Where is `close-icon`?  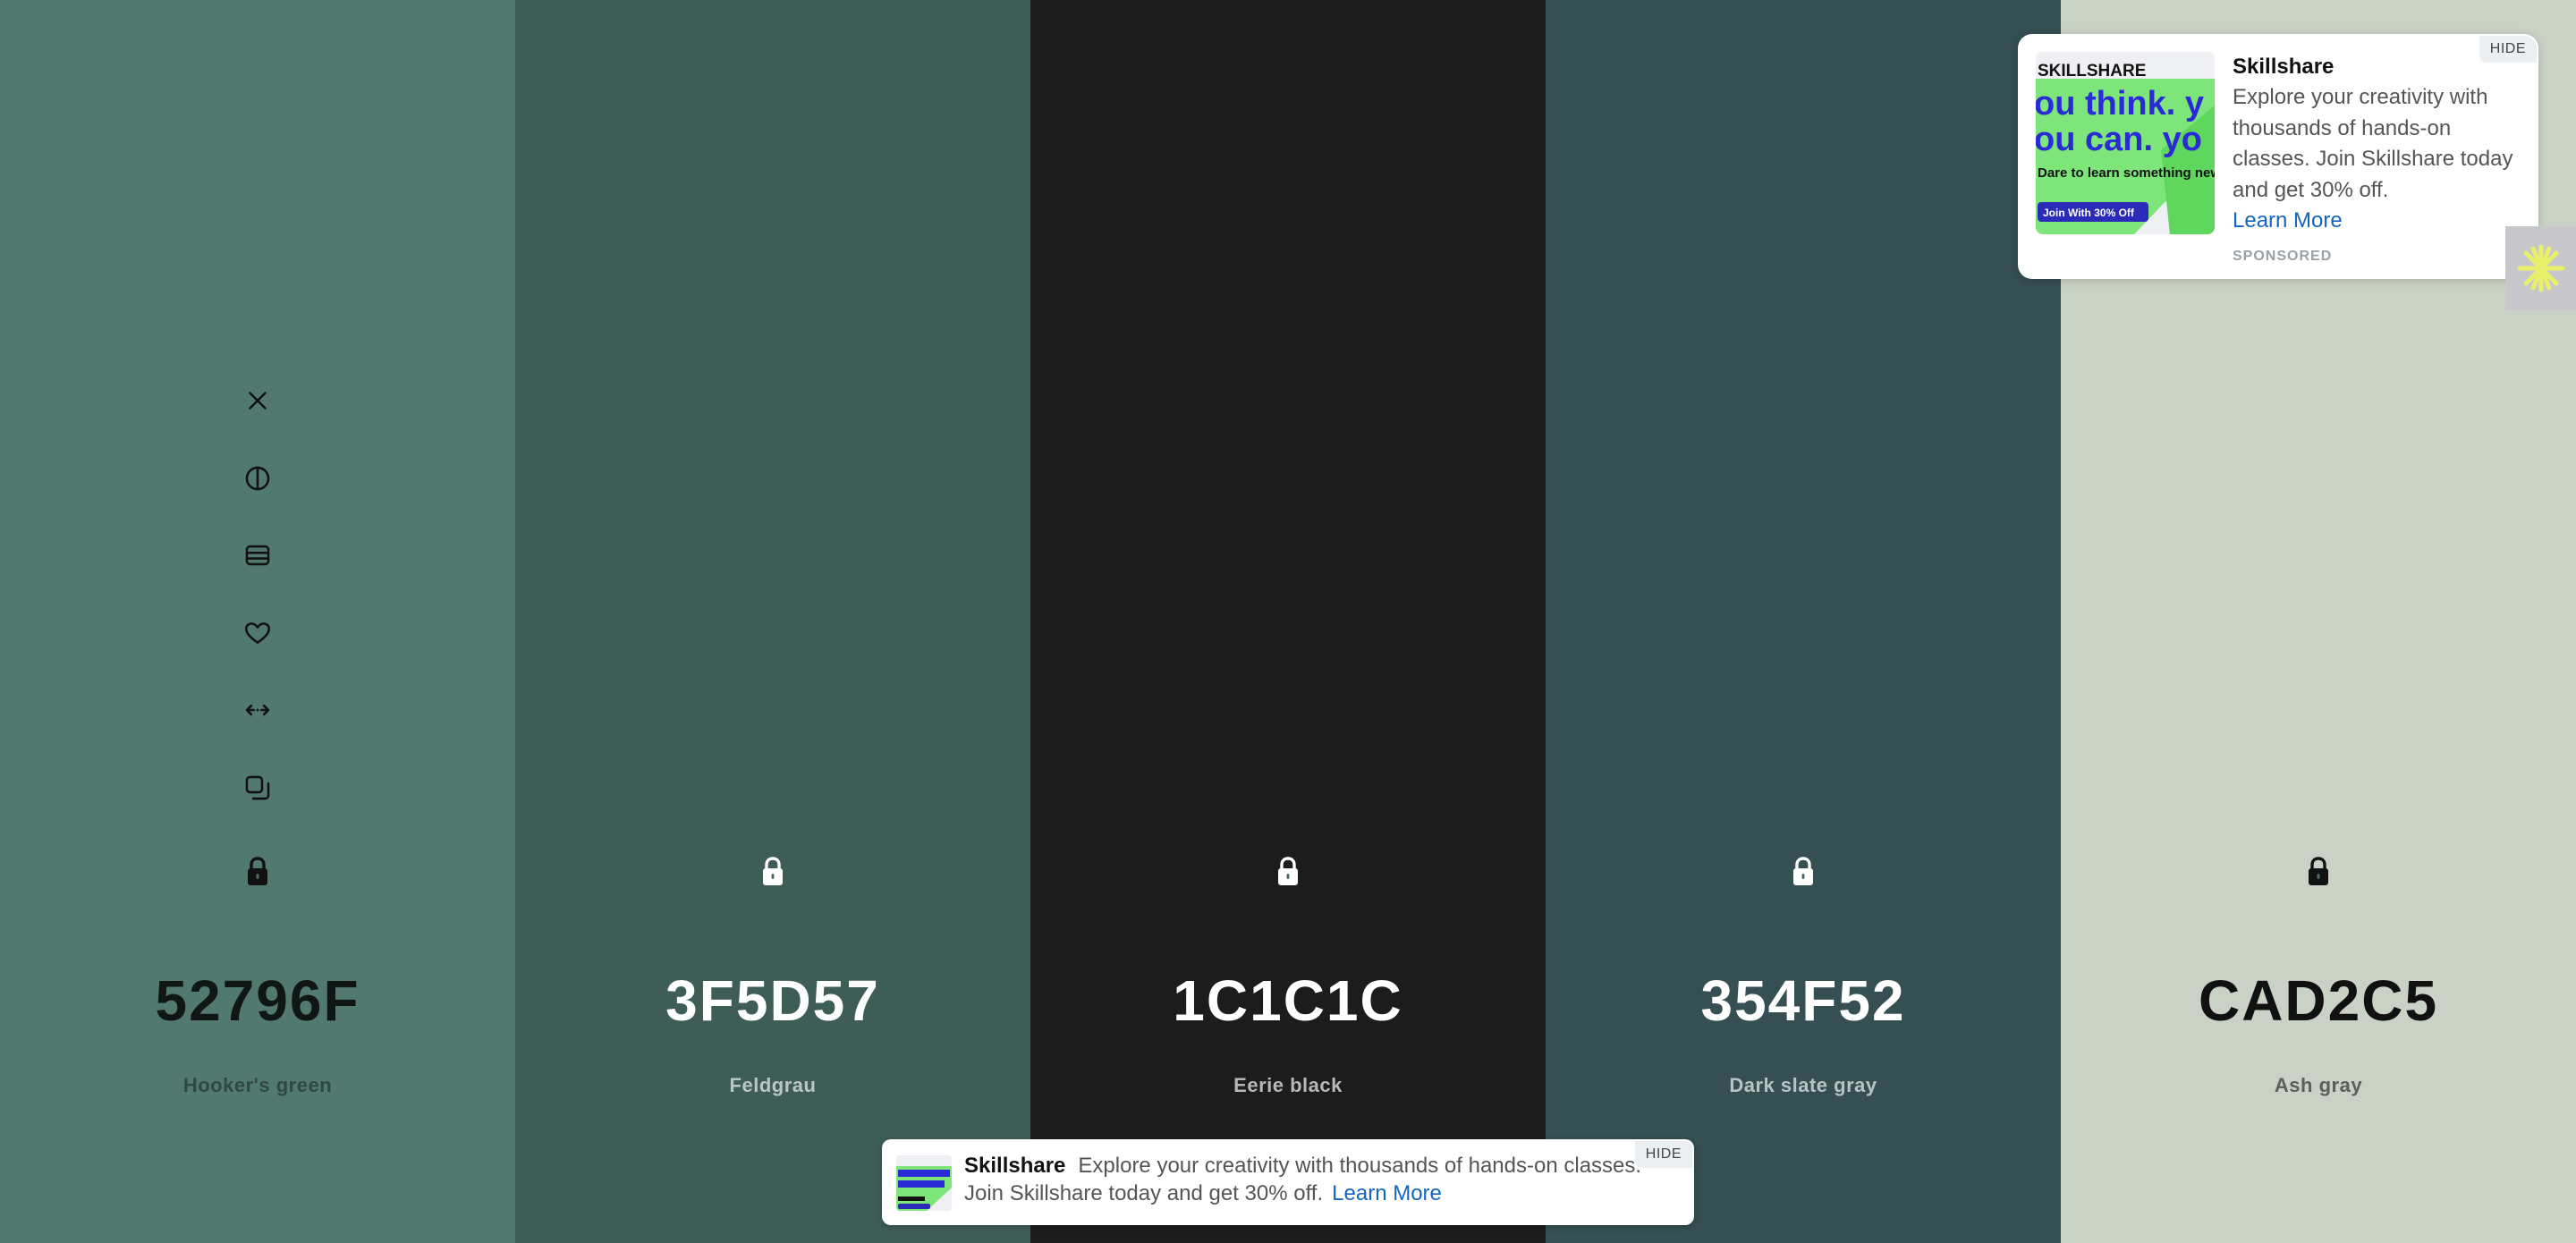
close-icon is located at coordinates (258, 401).